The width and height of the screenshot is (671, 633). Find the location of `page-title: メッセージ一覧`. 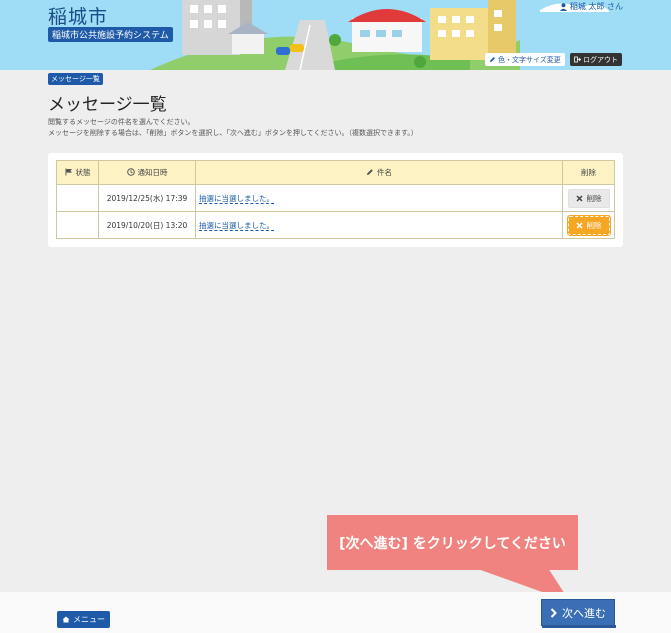

page-title: メッセージ一覧 is located at coordinates (107, 105).